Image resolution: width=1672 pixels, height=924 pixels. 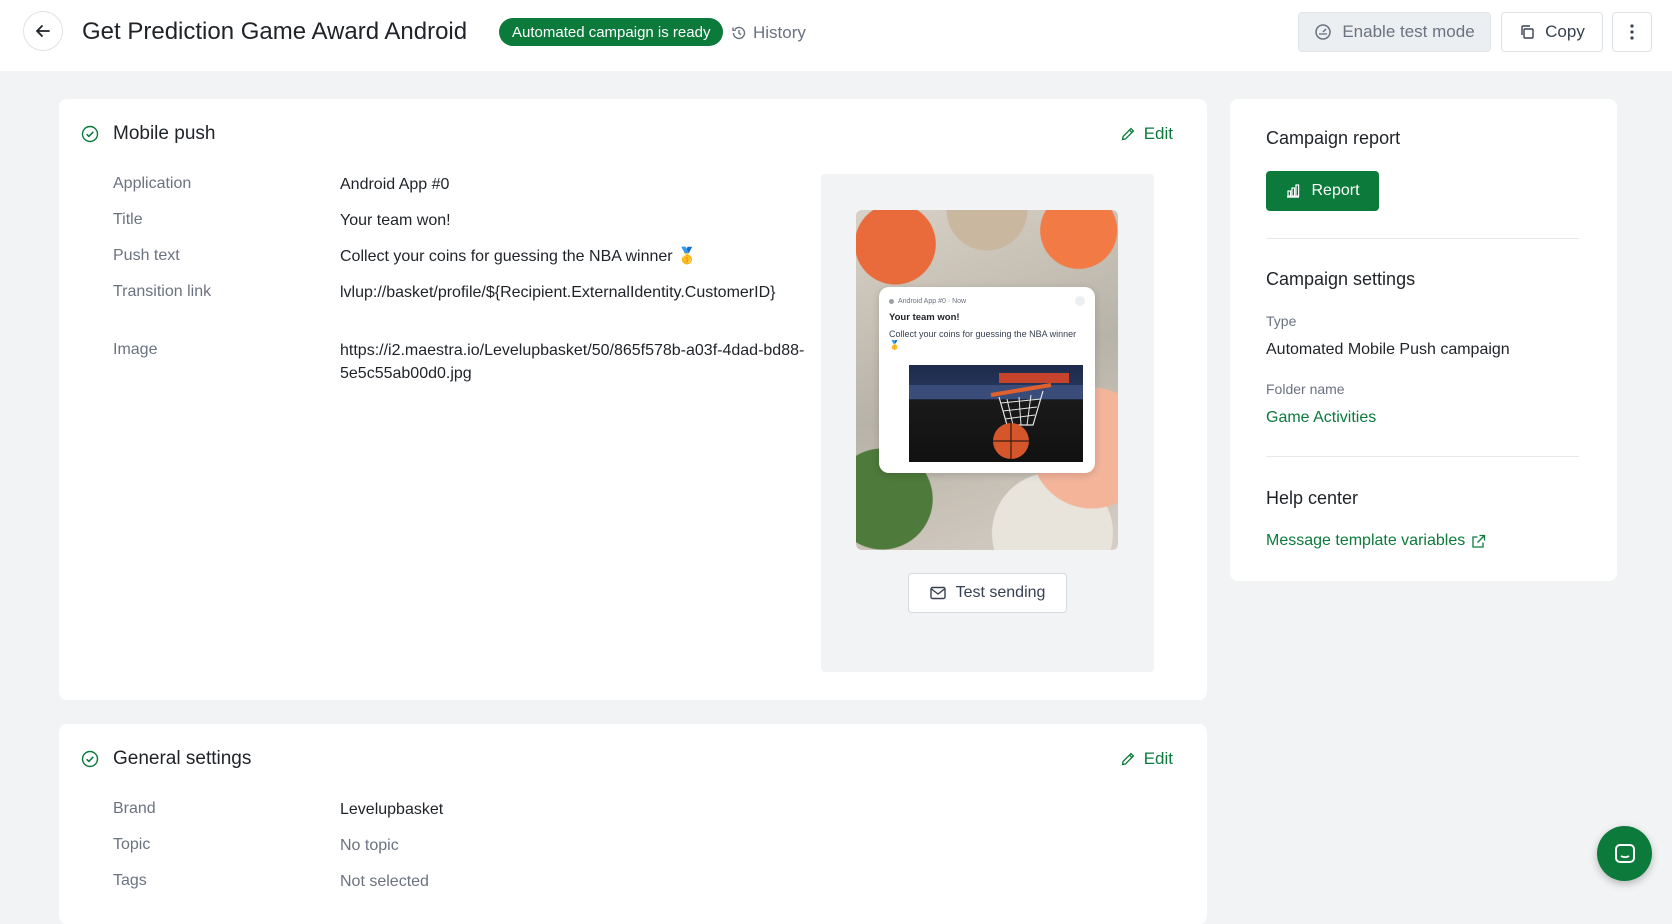 What do you see at coordinates (395, 184) in the screenshot?
I see `application-value: Android App #0` at bounding box center [395, 184].